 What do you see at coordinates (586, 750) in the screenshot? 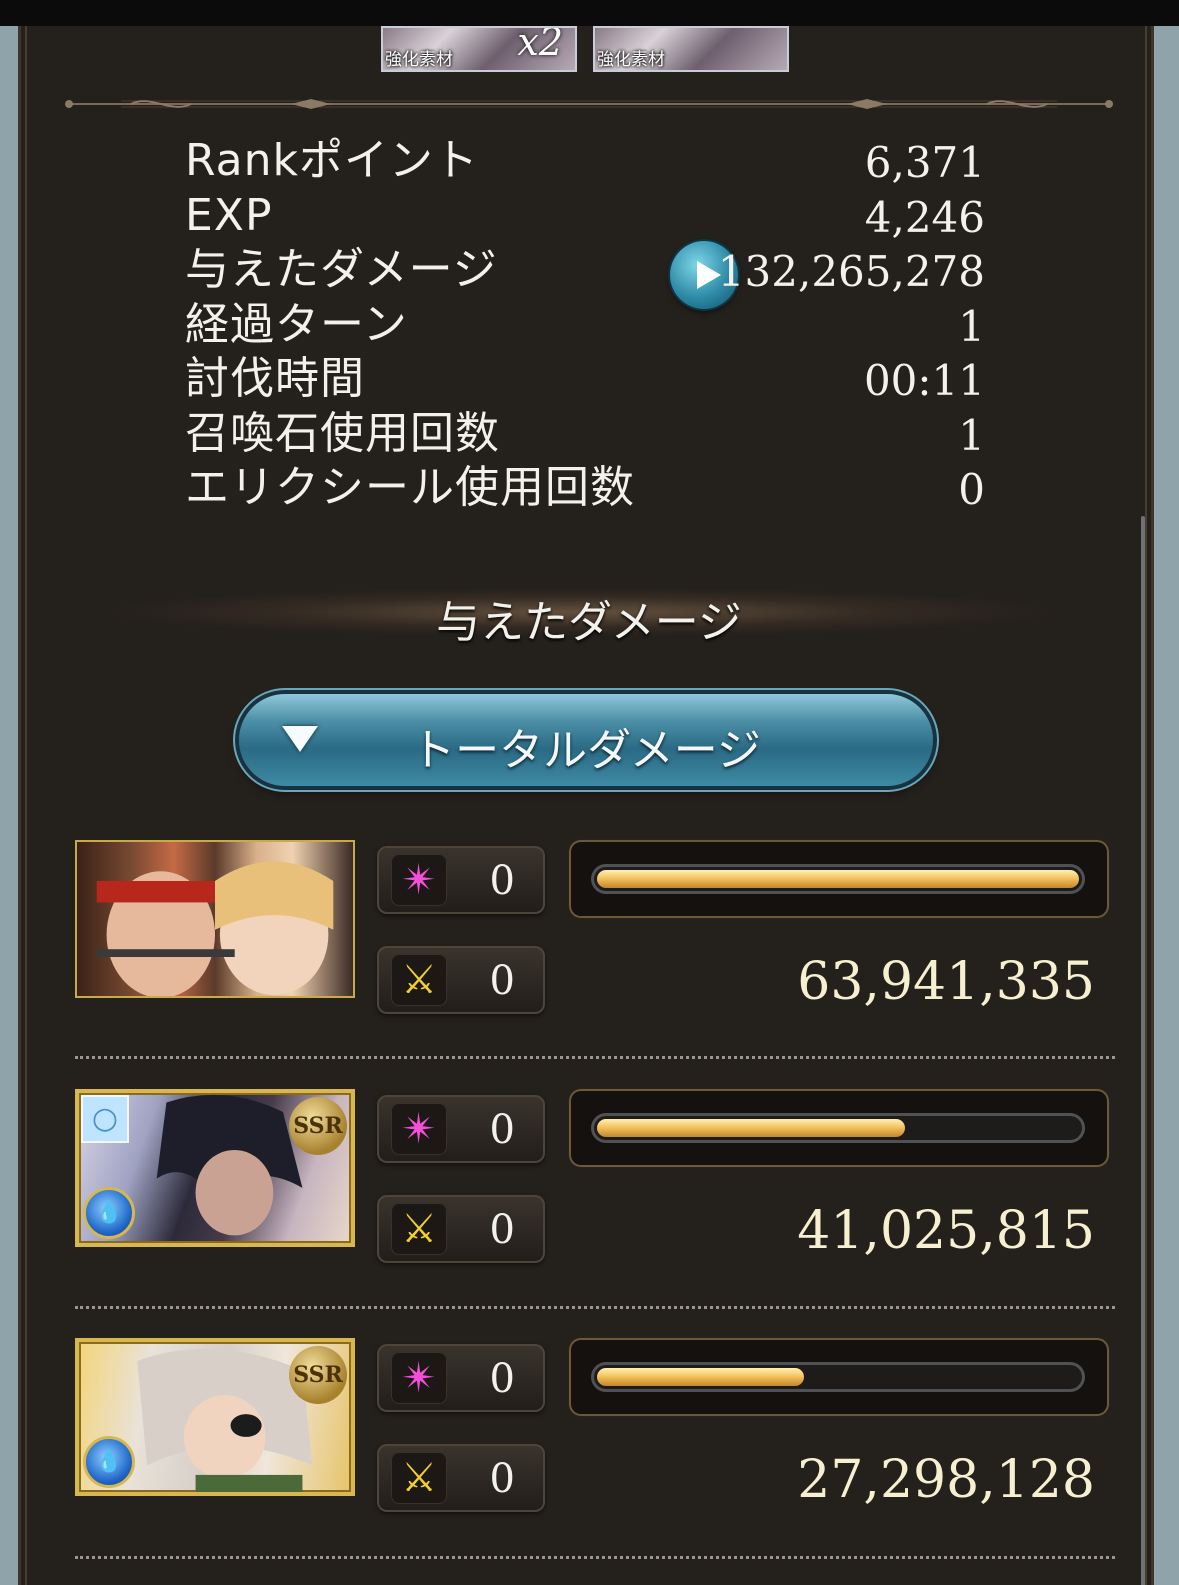
I see `dropdown-label: トータルダメージ` at bounding box center [586, 750].